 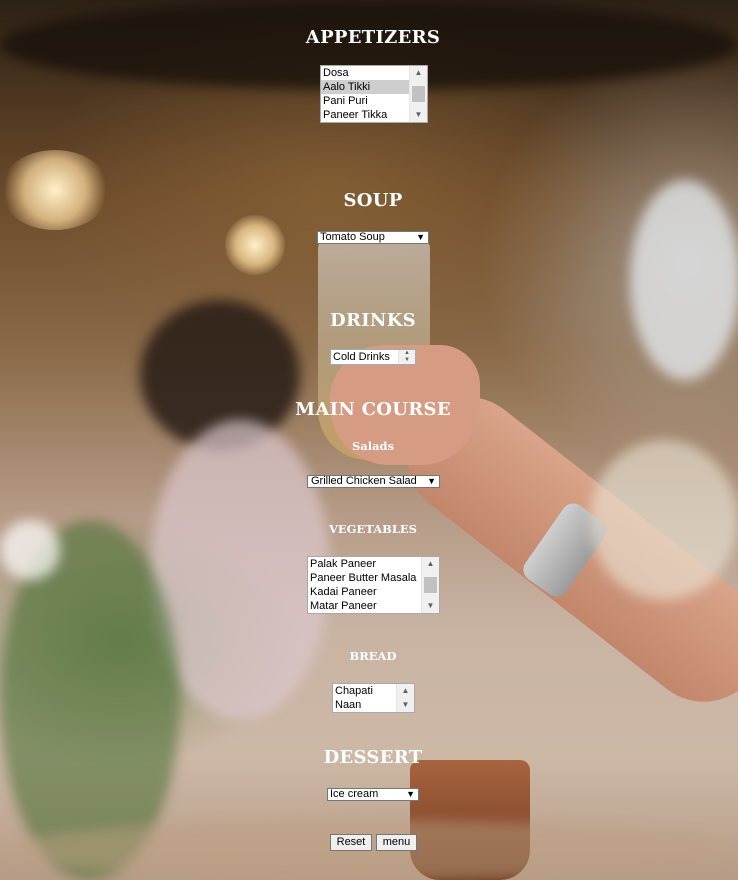 I want to click on listbox-spinner: ▲ ▼, so click(x=406, y=357).